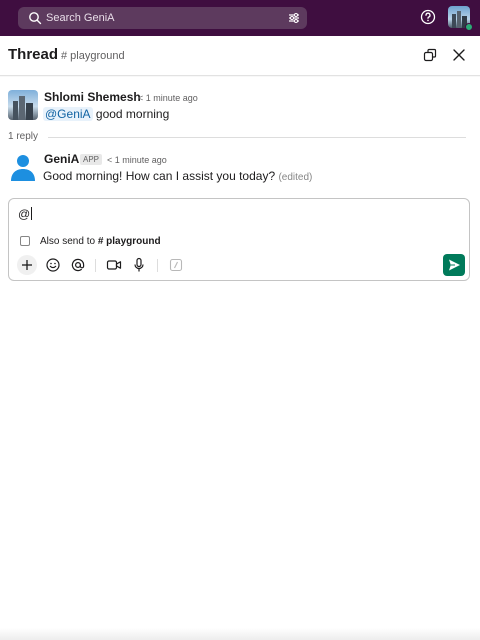  I want to click on replies-divider, so click(257, 137).